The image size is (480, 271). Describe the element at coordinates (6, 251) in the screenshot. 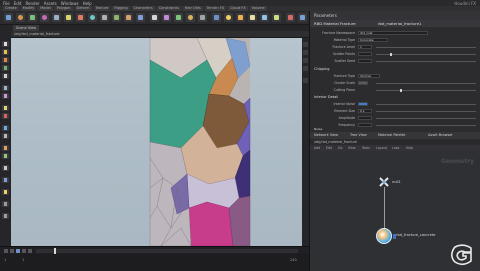

I see `jump-start-icon` at that location.